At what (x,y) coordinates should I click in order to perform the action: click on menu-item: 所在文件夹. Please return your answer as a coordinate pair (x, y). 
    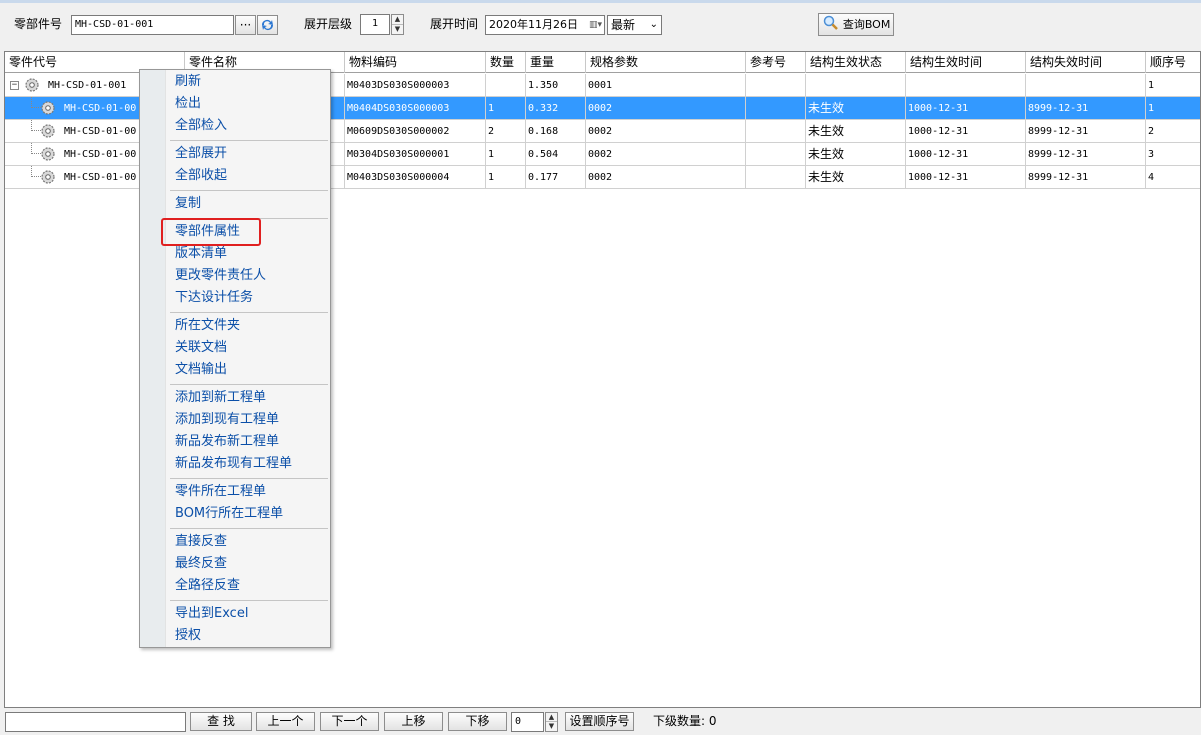
    Looking at the image, I should click on (207, 326).